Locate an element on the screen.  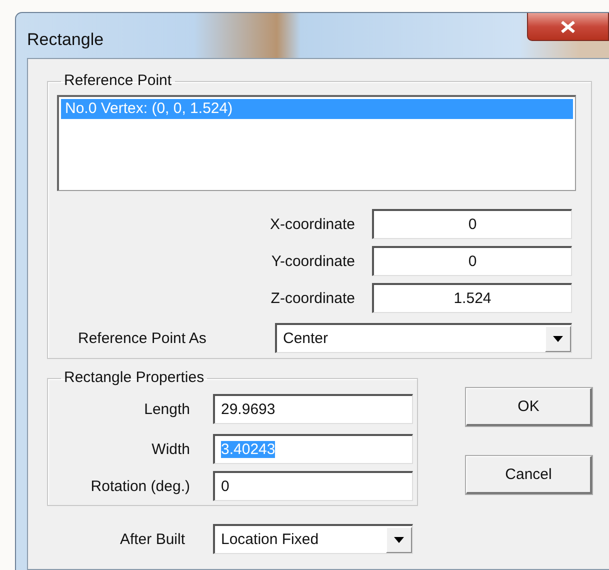
dropdown: Location Fixed is located at coordinates (313, 539).